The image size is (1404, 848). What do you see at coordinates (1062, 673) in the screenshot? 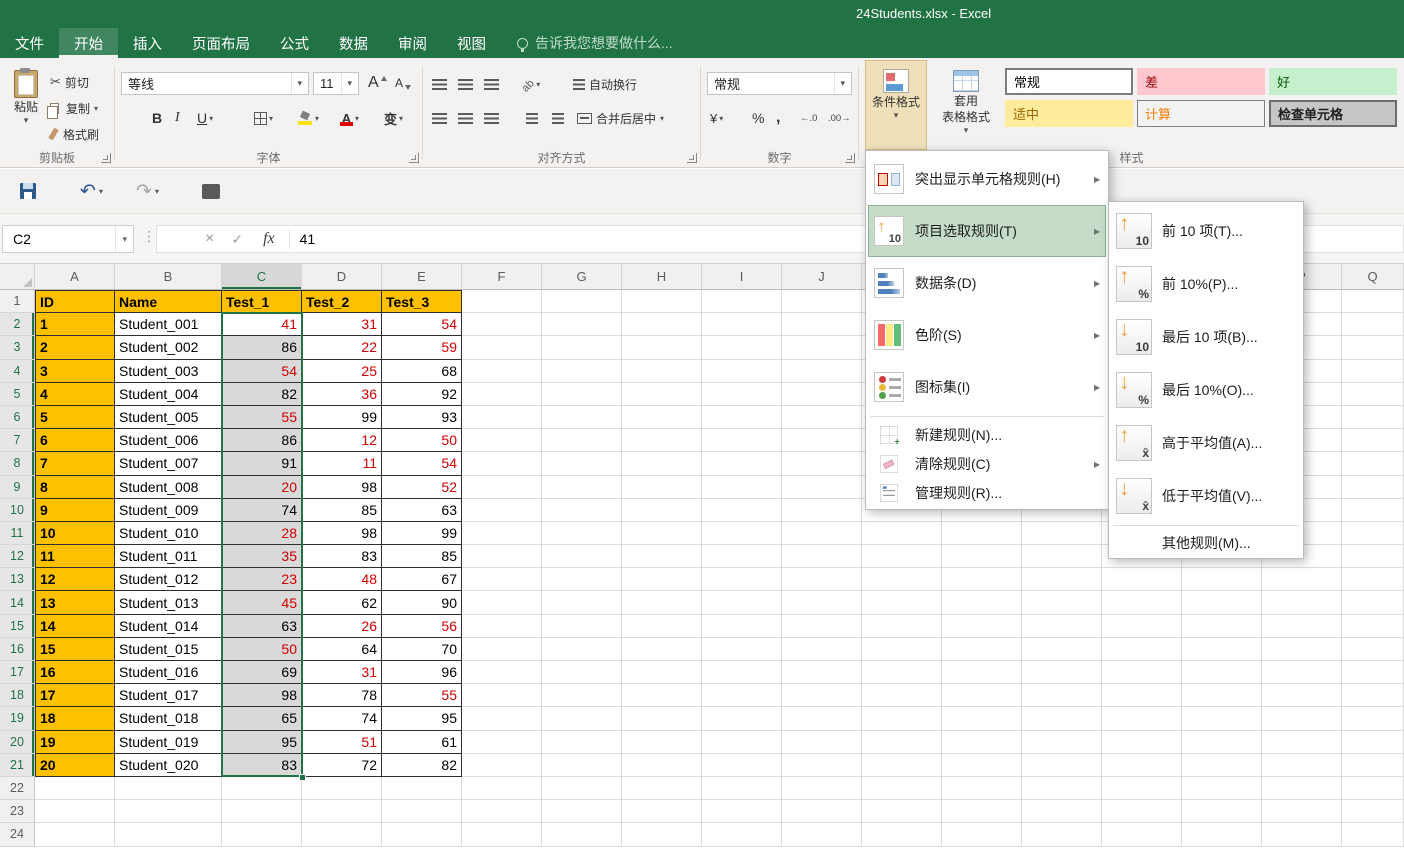
I see `cell-M17` at bounding box center [1062, 673].